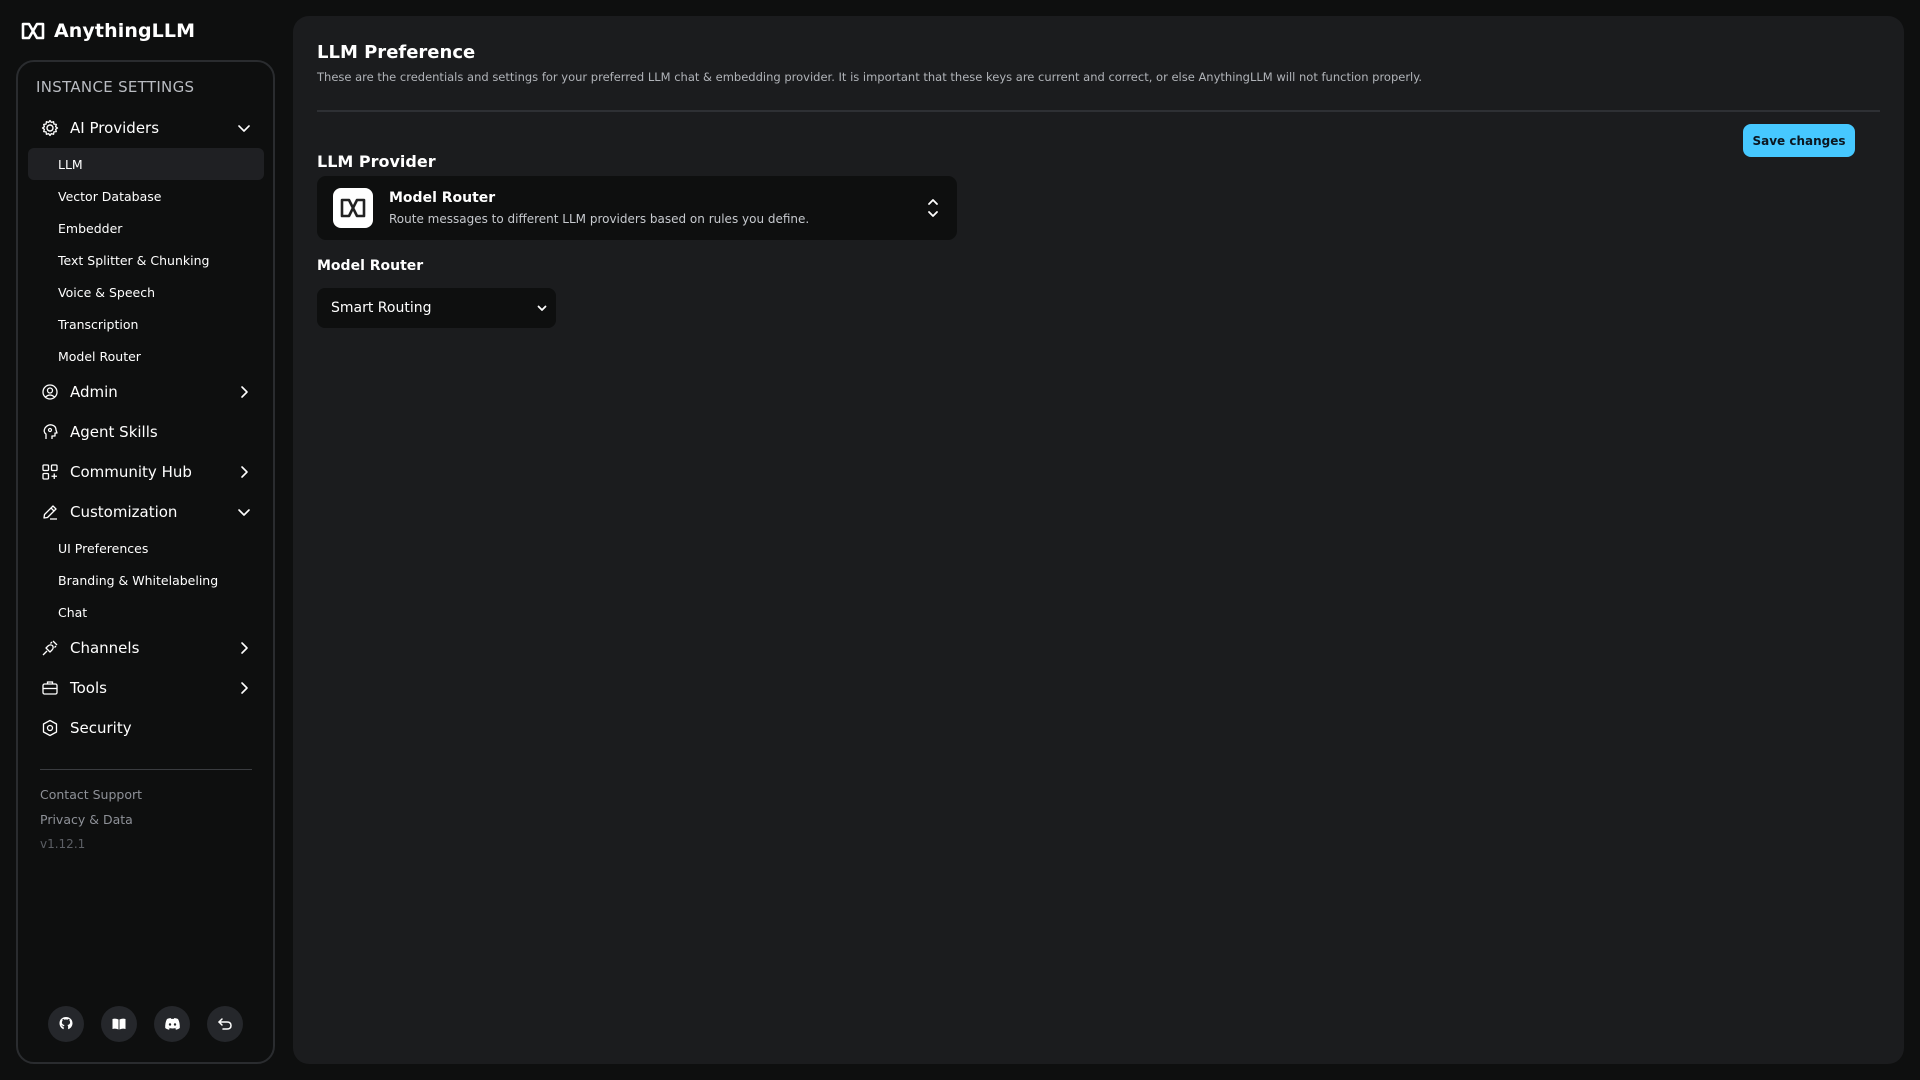  I want to click on book-icon, so click(119, 1024).